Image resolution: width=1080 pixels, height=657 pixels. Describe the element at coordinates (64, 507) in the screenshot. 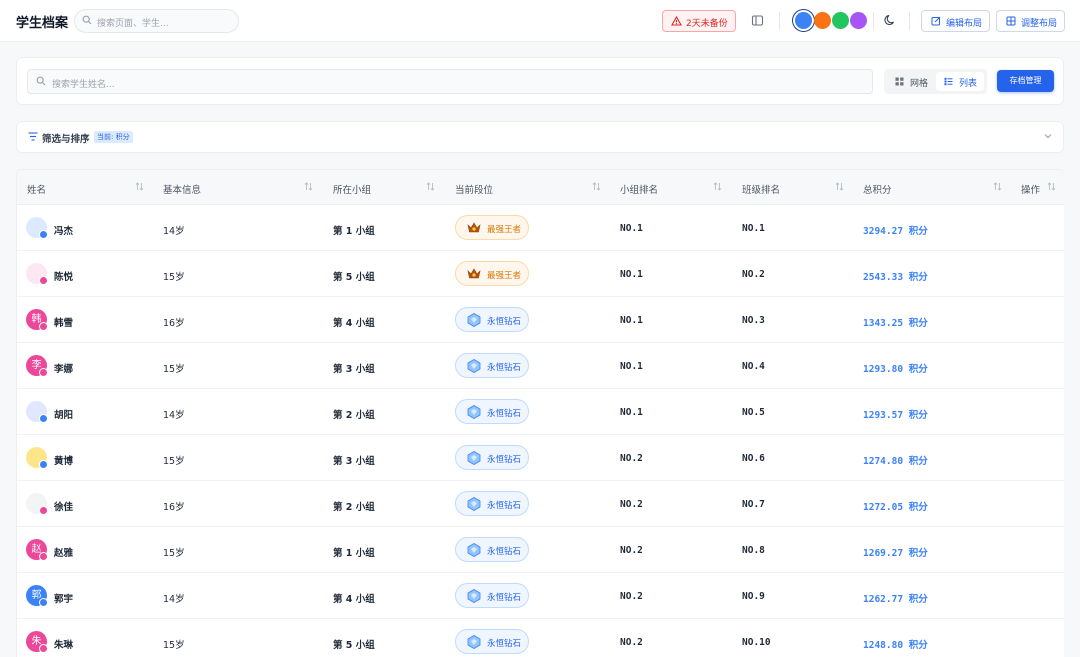

I see `student-name: 徐佳` at that location.